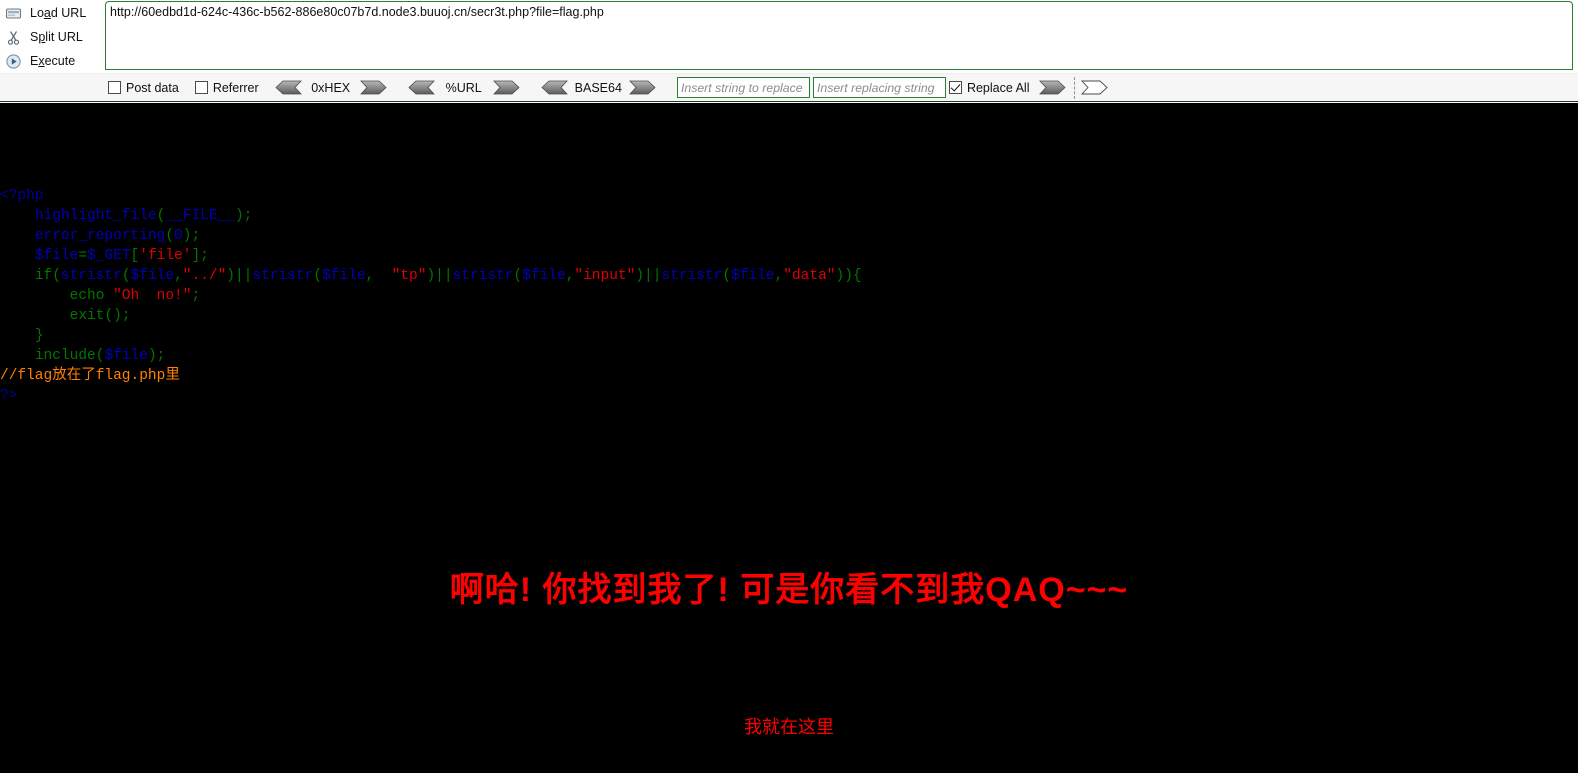 Image resolution: width=1578 pixels, height=773 pixels. What do you see at coordinates (39, 335) in the screenshot?
I see `code-token: }` at bounding box center [39, 335].